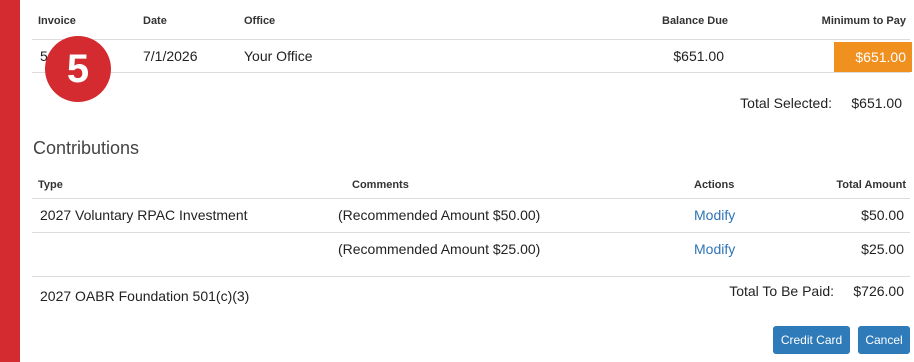 This screenshot has width=914, height=362. I want to click on step-number-badge: 5, so click(78, 69).